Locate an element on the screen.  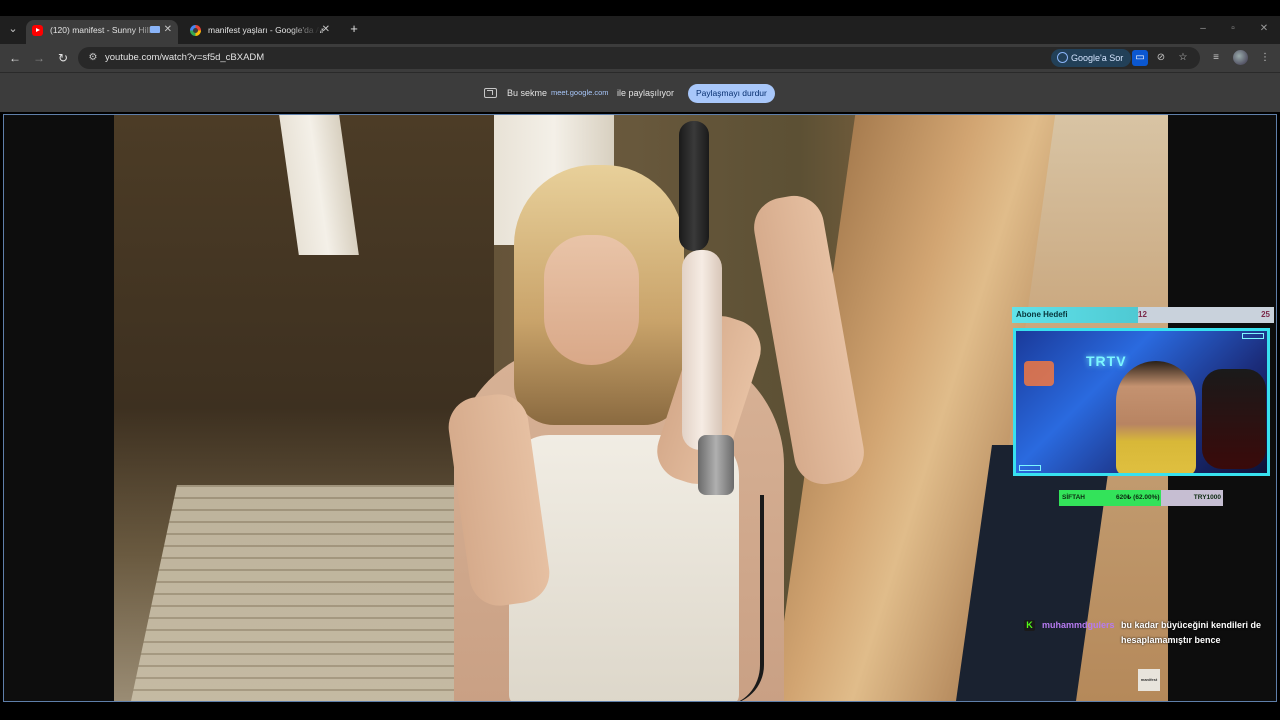
subscriber-goal-bar: Abone Hedefi 12 25 is located at coordinates (1143, 315).